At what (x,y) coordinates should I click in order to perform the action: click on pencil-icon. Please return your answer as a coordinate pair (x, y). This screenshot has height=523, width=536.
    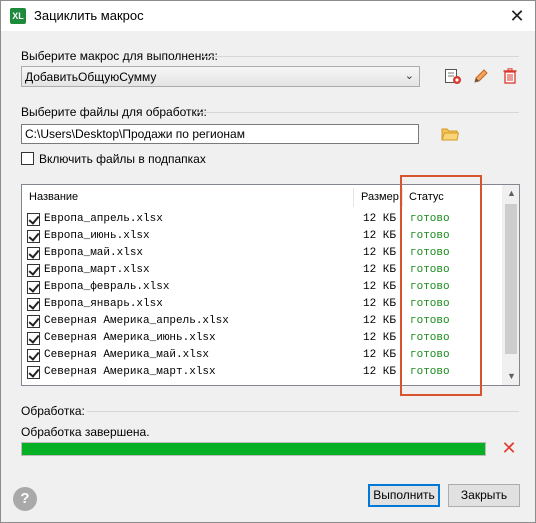
    Looking at the image, I should click on (481, 76).